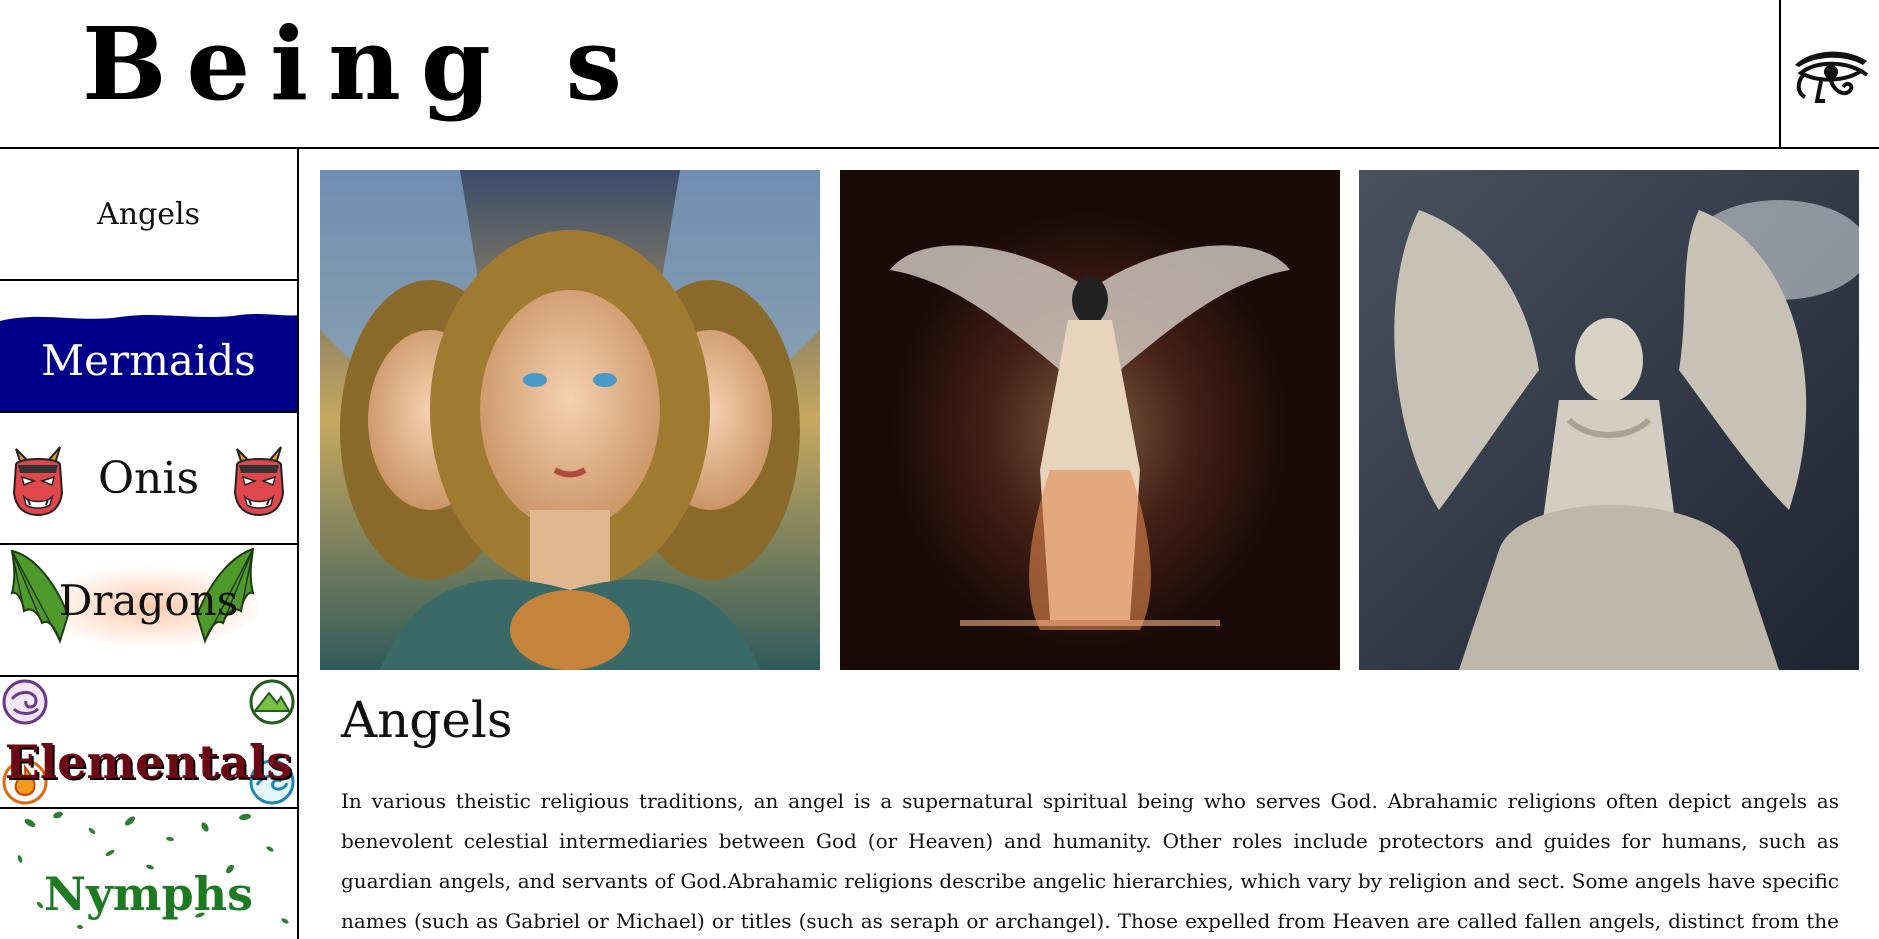 This screenshot has height=939, width=1879. I want to click on sidebar-item-label: Elementals, so click(148, 762).